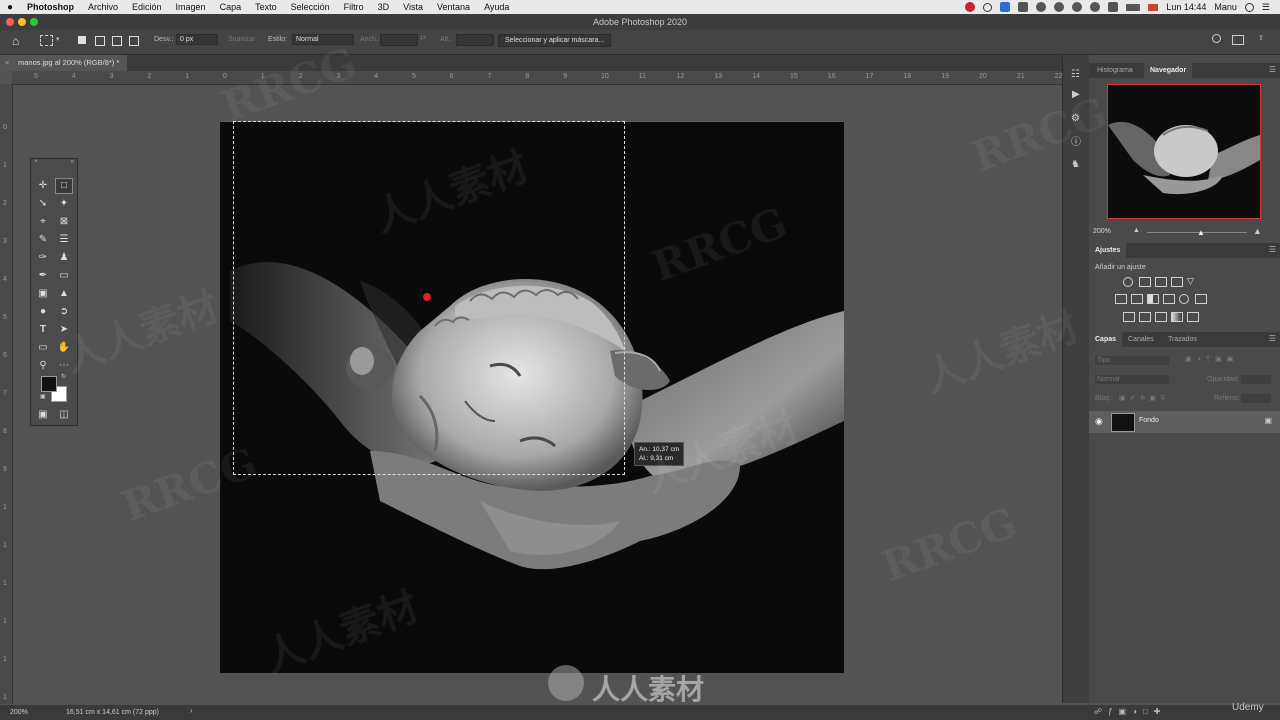  What do you see at coordinates (1256, 398) in the screenshot?
I see `fill-input` at bounding box center [1256, 398].